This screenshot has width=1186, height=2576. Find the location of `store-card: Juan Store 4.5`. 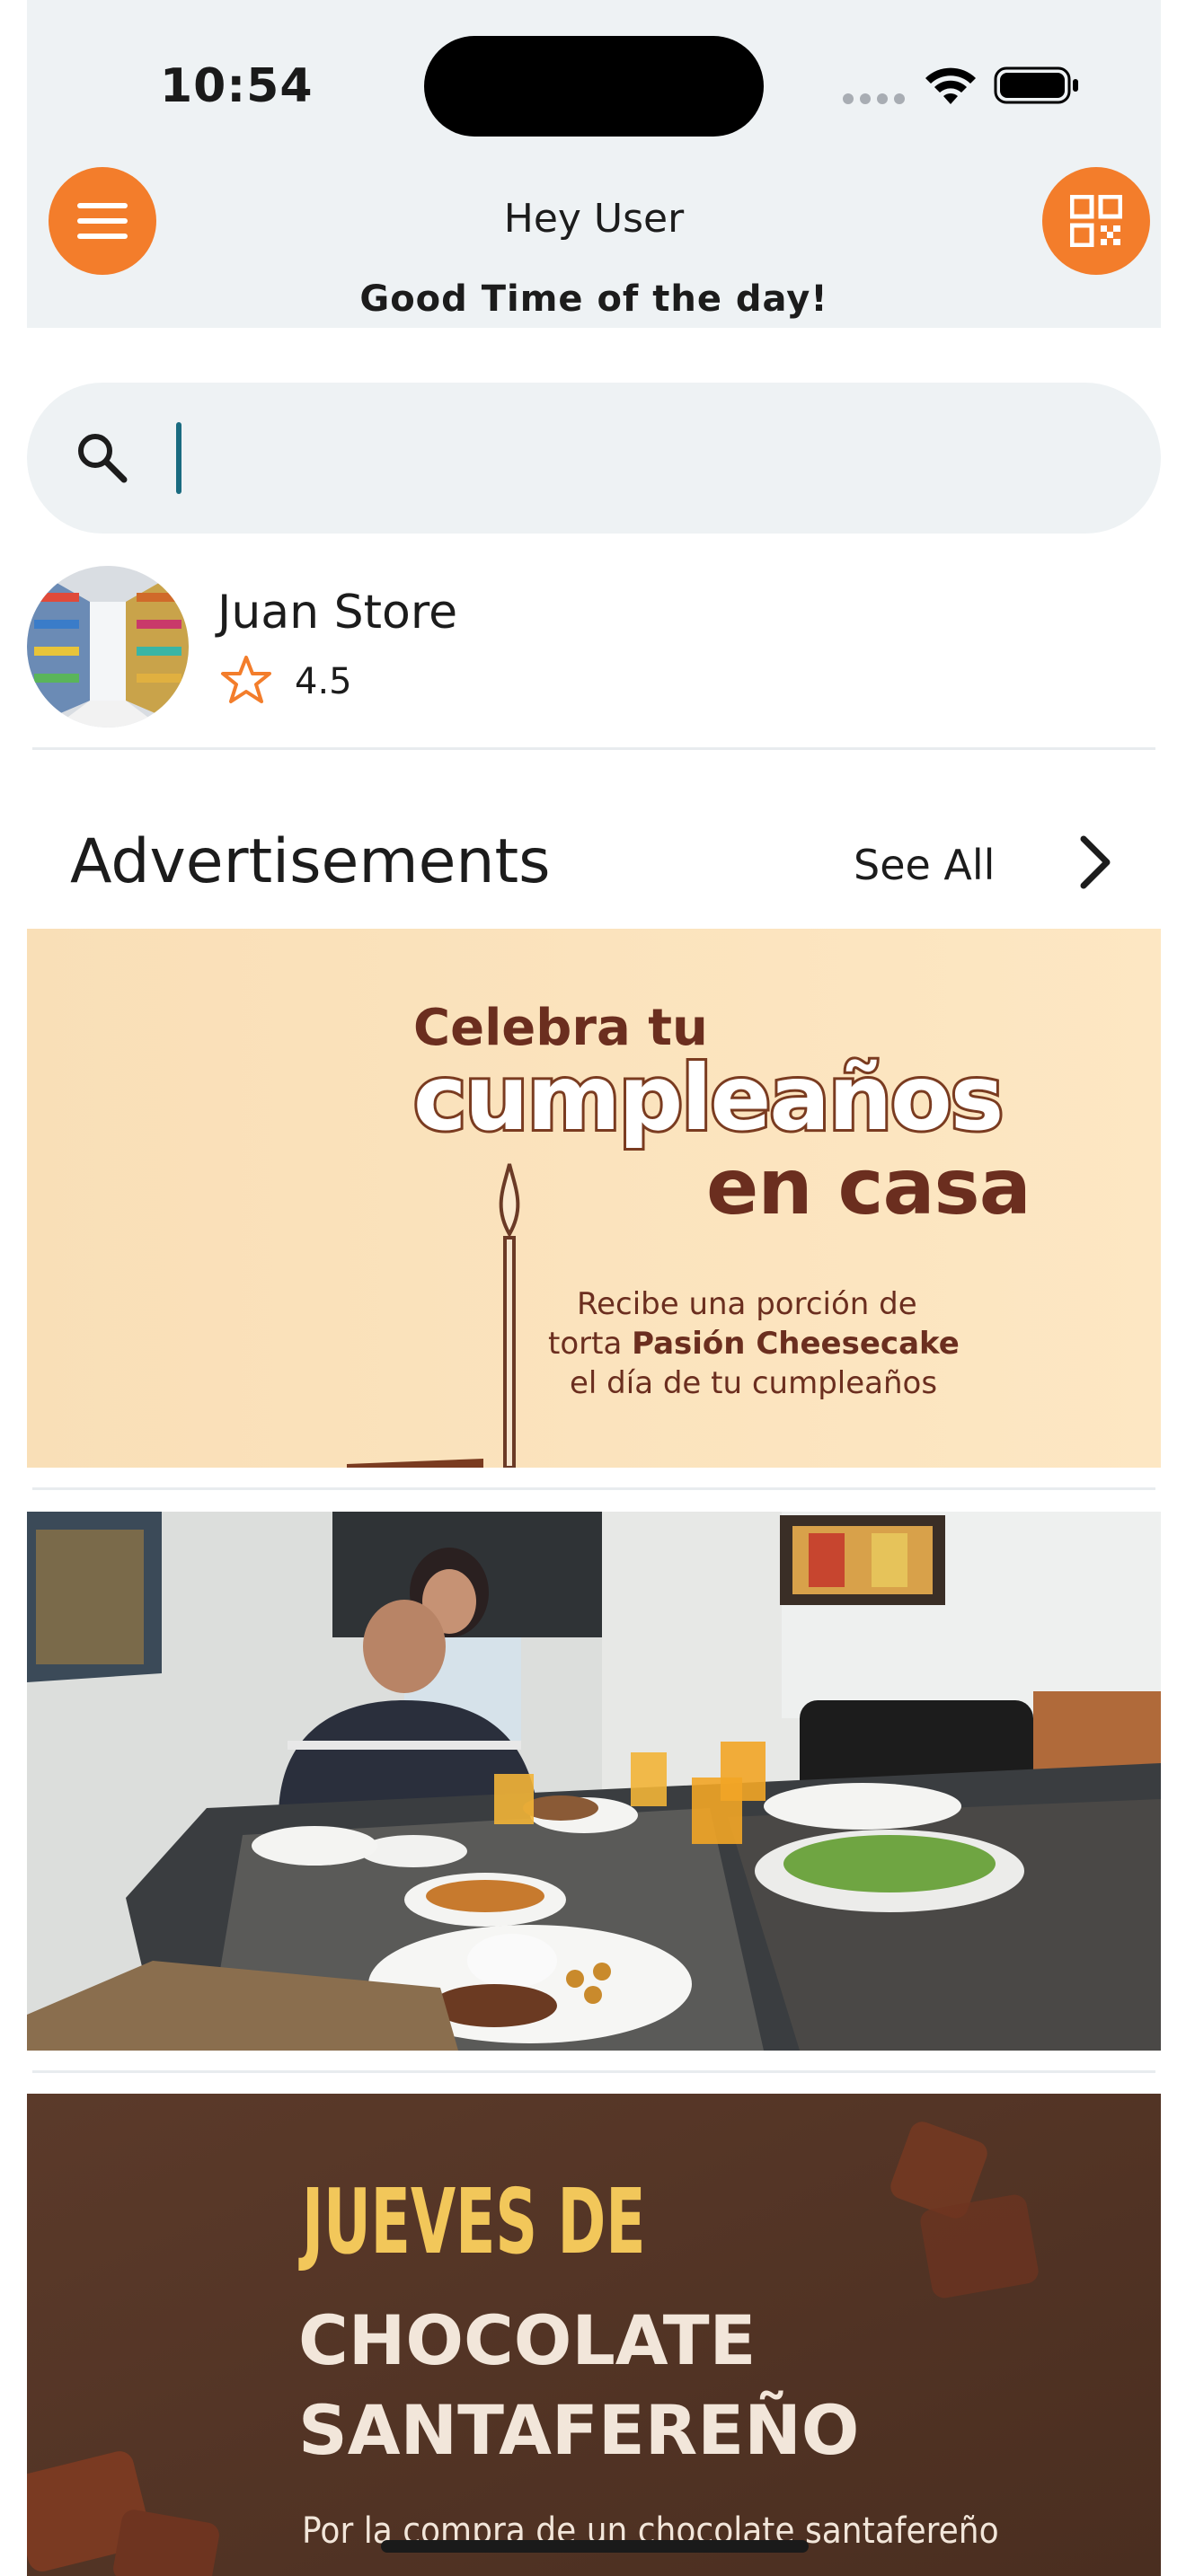

store-card: Juan Store 4.5 is located at coordinates (594, 647).